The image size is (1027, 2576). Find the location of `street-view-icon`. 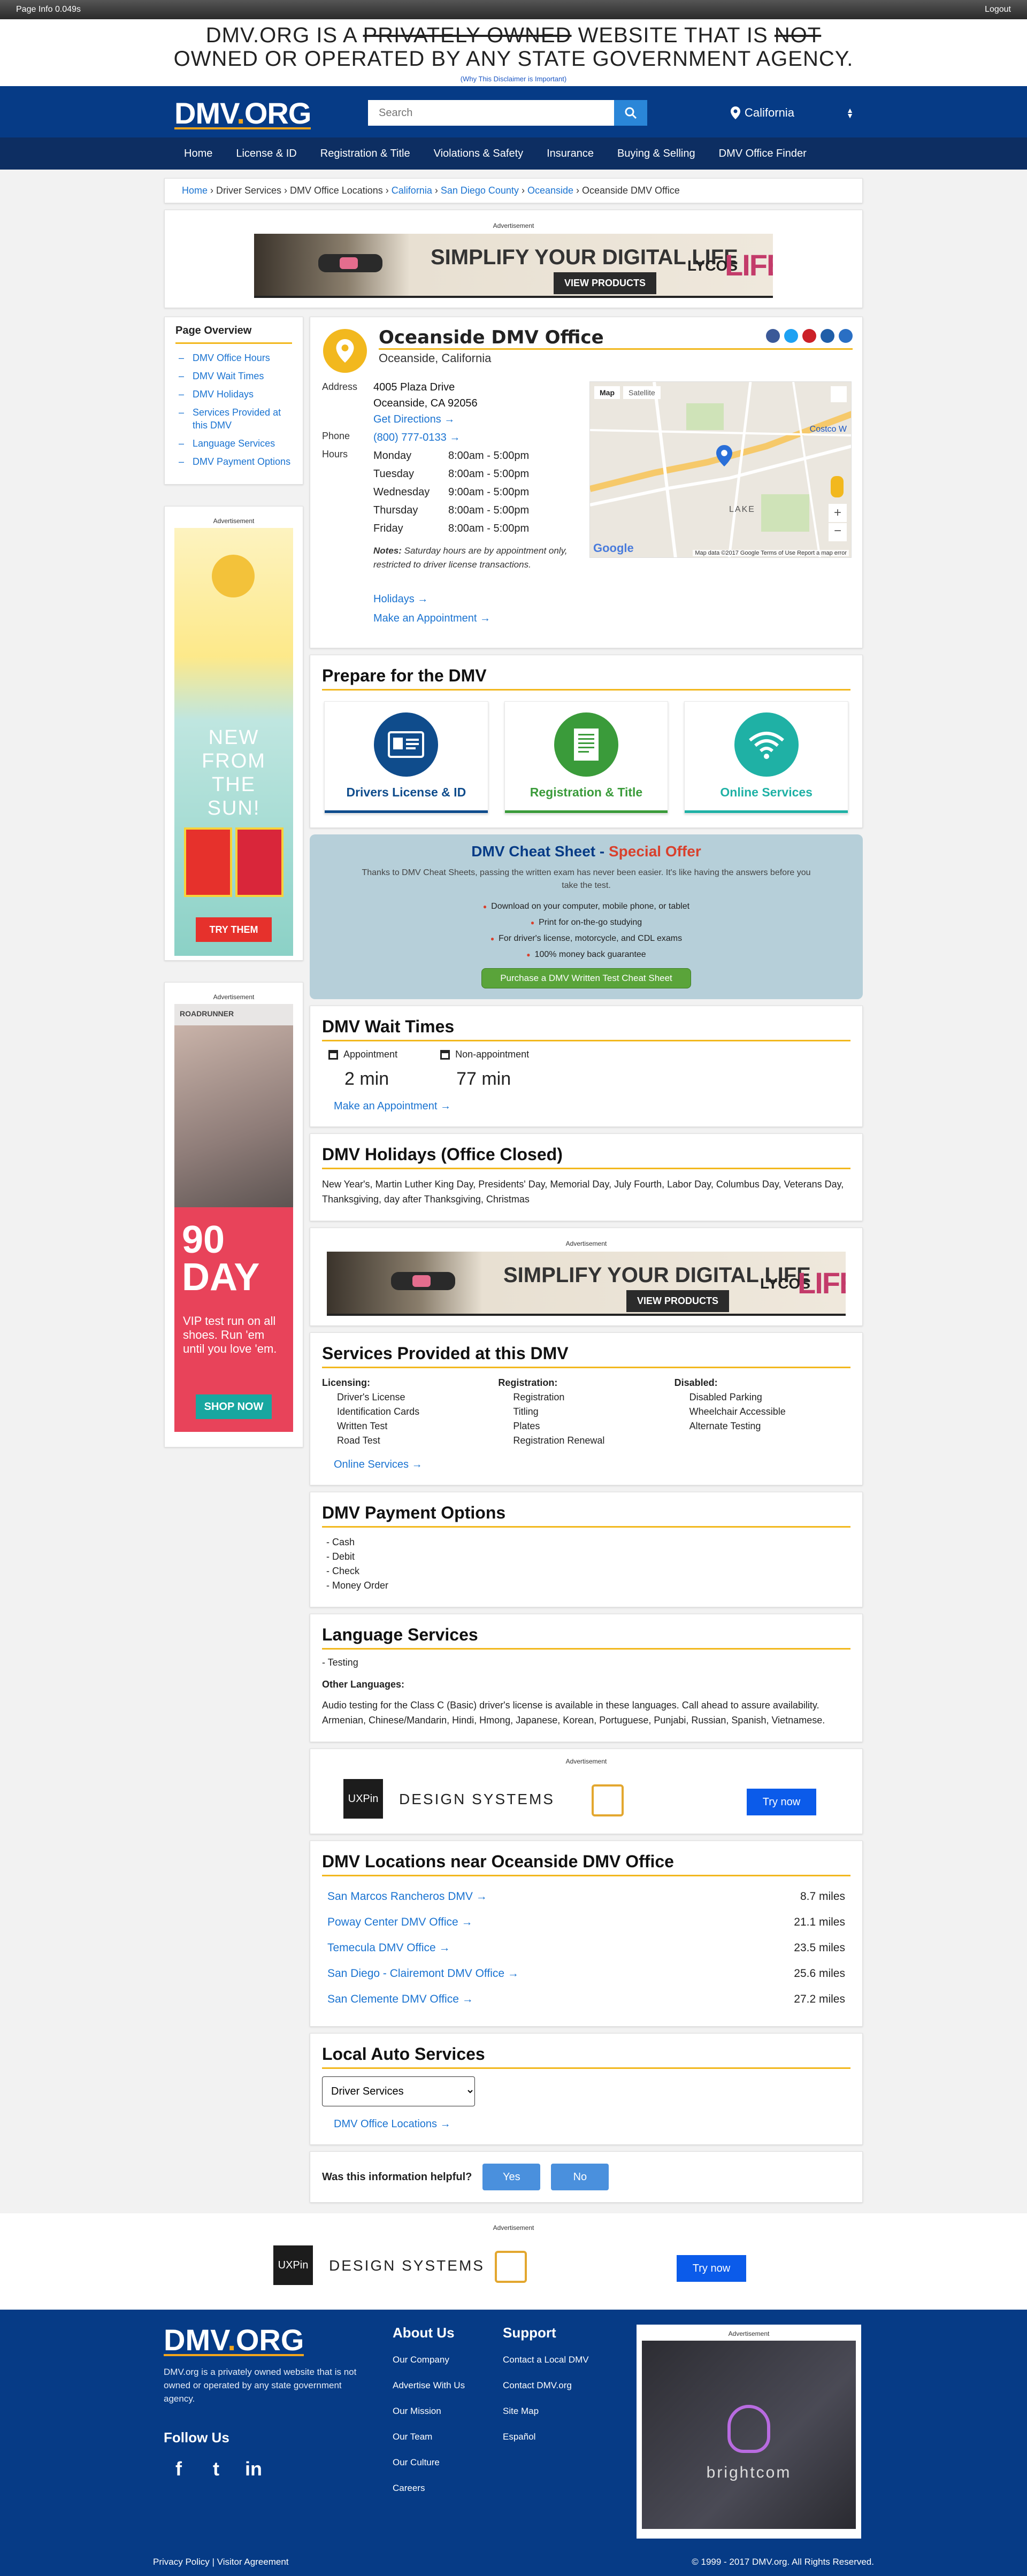

street-view-icon is located at coordinates (837, 486).